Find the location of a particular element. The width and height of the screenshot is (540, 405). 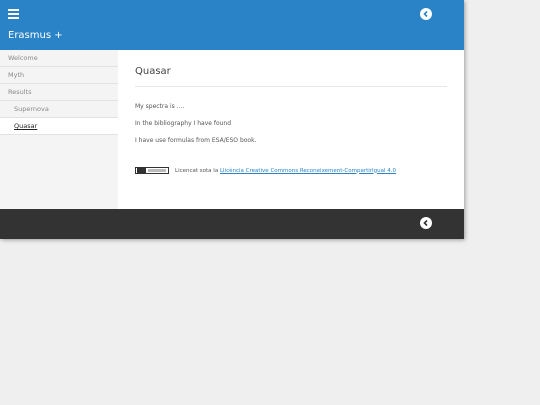

paragraph: I have use formulas from ESA/ESO book. is located at coordinates (196, 140).